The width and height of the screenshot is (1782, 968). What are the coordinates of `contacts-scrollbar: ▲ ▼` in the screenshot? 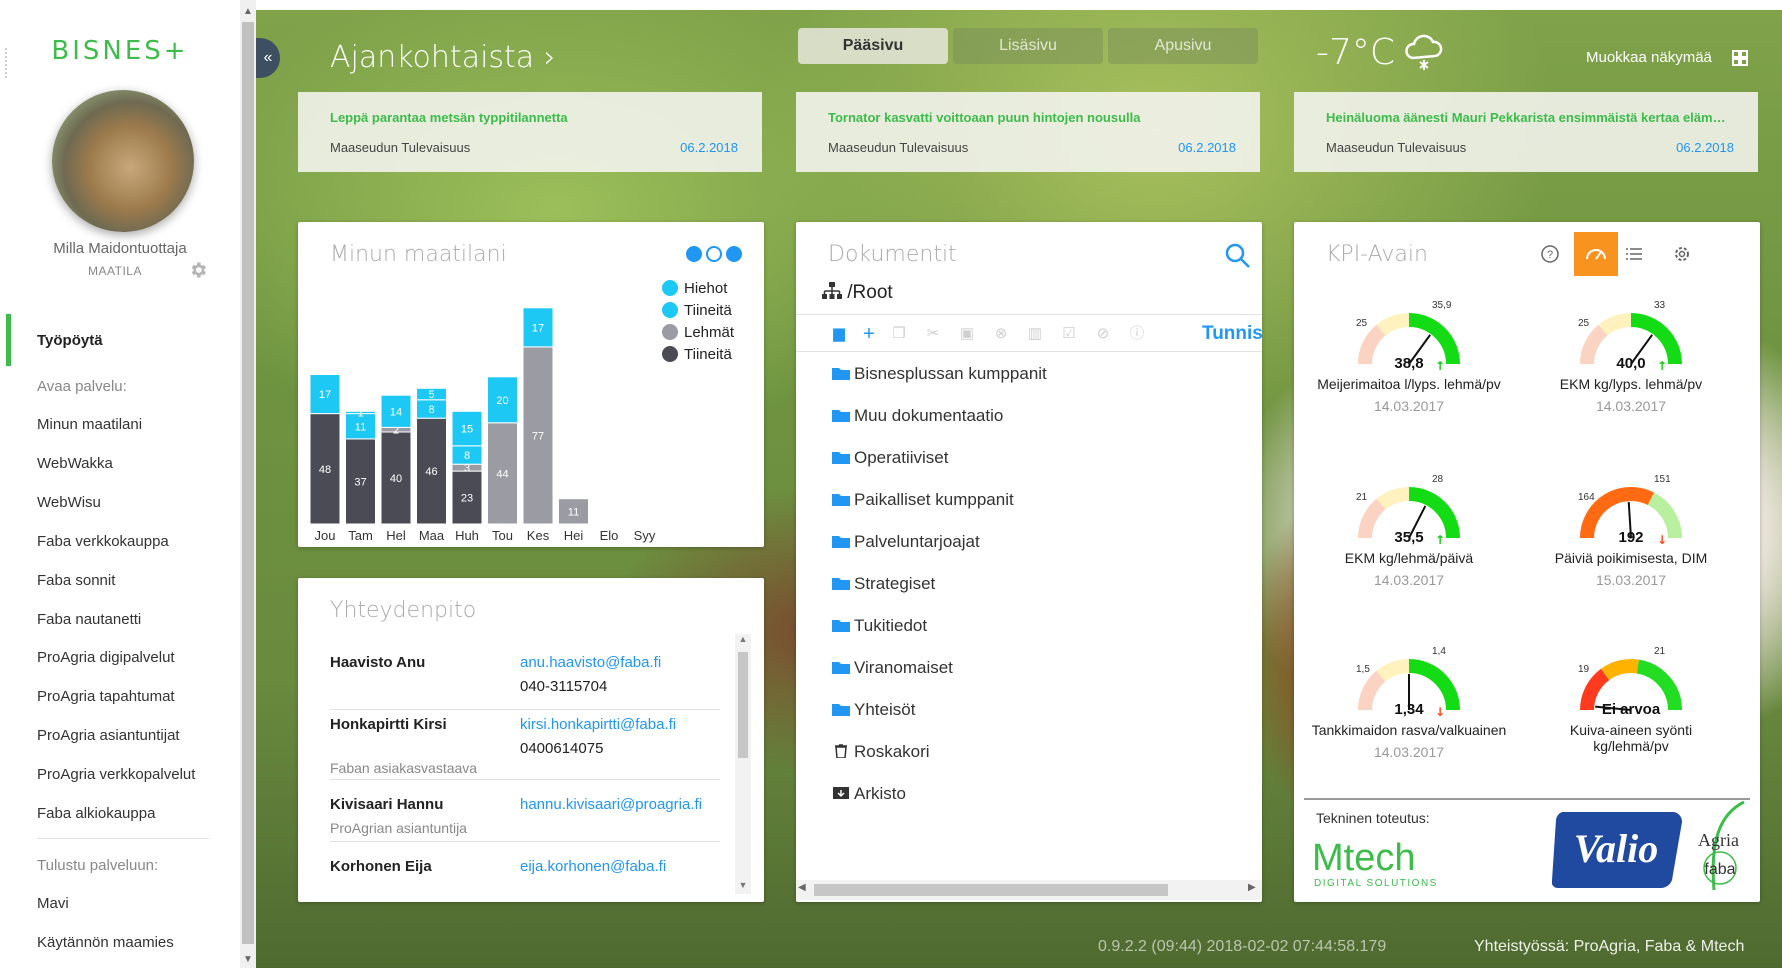 It's located at (743, 764).